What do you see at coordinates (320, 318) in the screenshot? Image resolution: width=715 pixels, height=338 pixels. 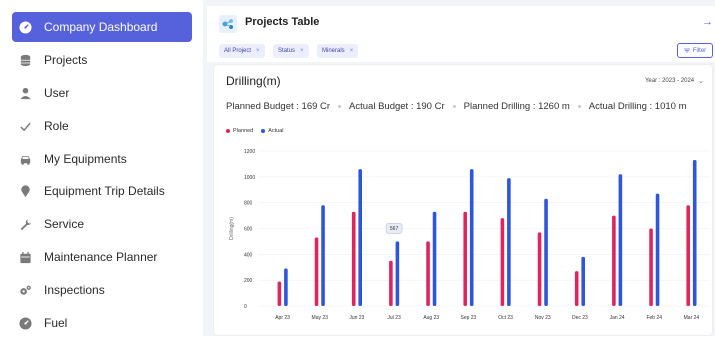 I see `x-tick-label: May 23` at bounding box center [320, 318].